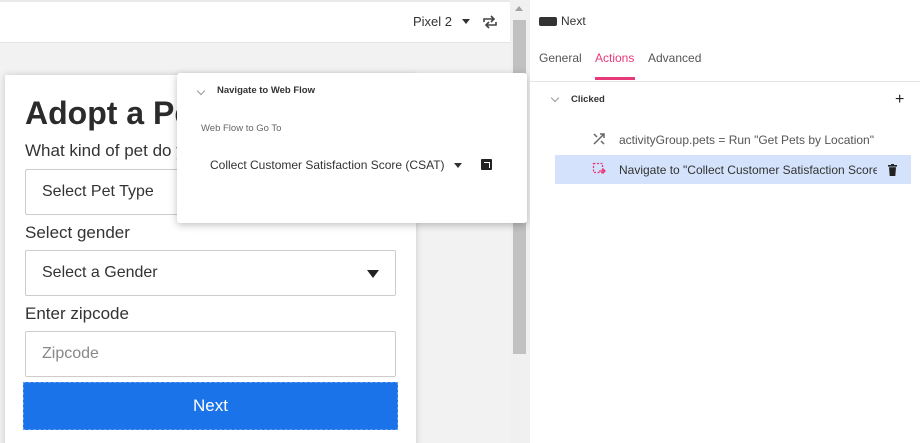  Describe the element at coordinates (573, 21) in the screenshot. I see `component-name: Next` at that location.